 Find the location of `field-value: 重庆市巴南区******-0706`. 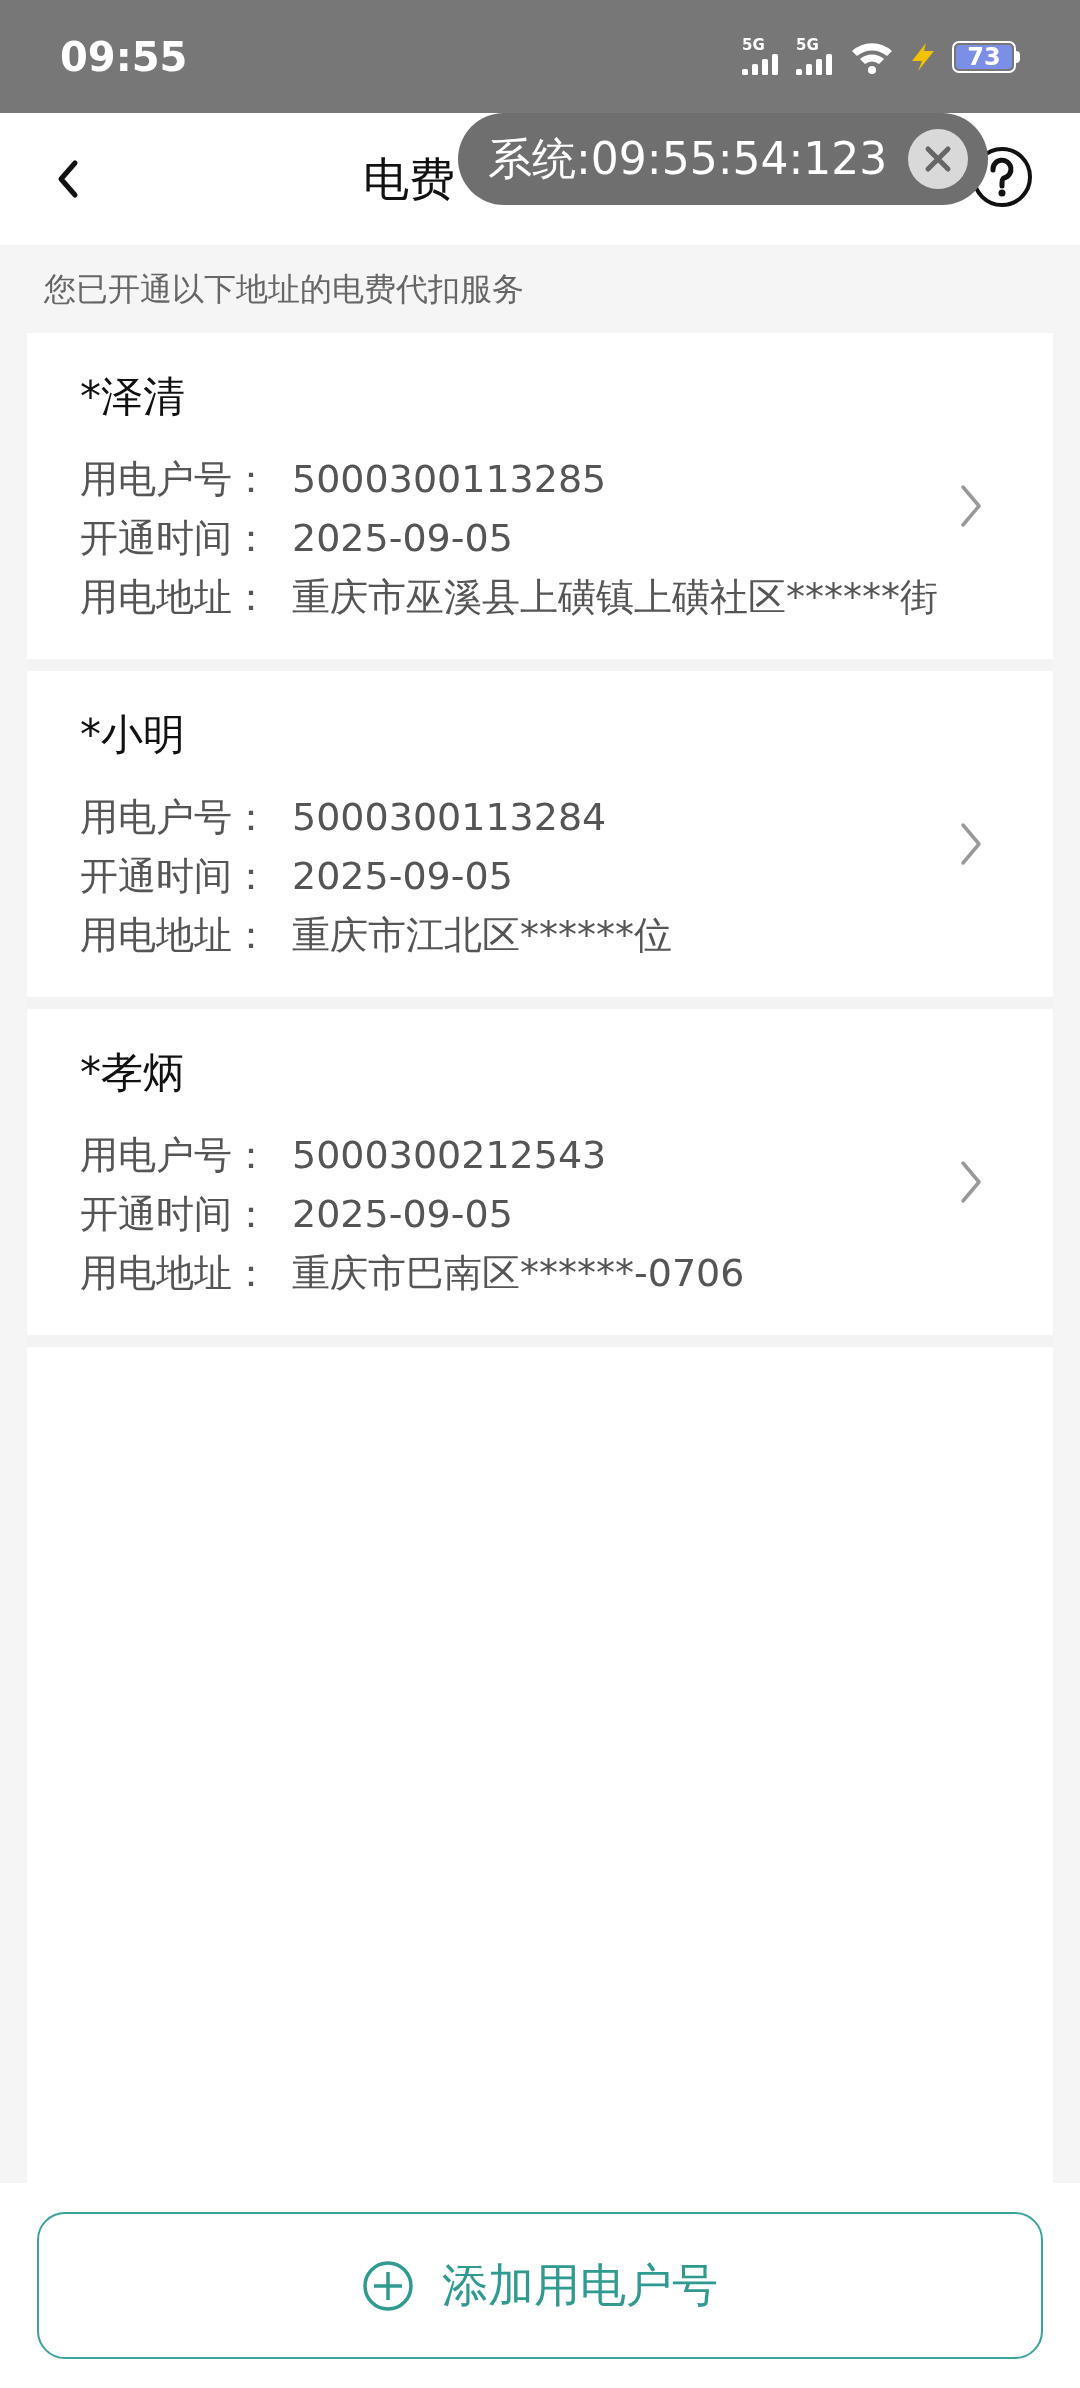

field-value: 重庆市巴南区******-0706 is located at coordinates (518, 1273).